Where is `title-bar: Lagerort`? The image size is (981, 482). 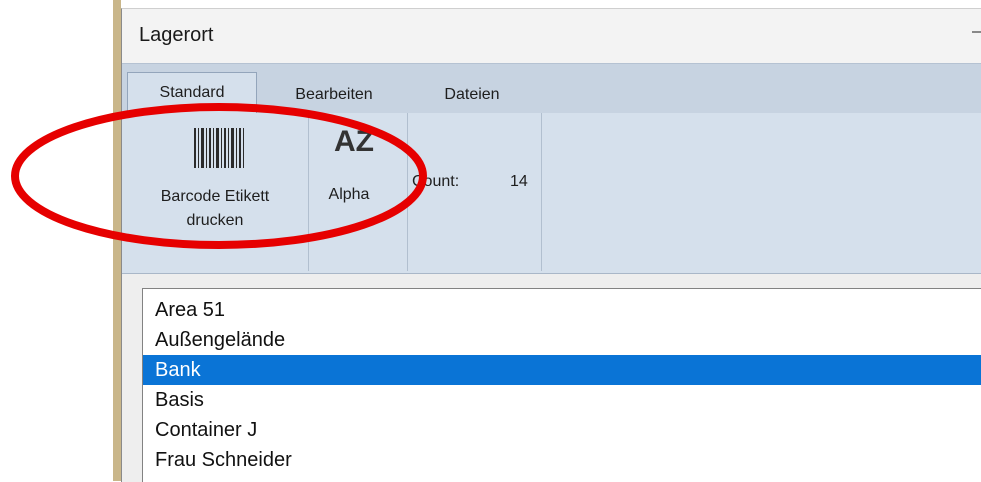 title-bar: Lagerort is located at coordinates (551, 36).